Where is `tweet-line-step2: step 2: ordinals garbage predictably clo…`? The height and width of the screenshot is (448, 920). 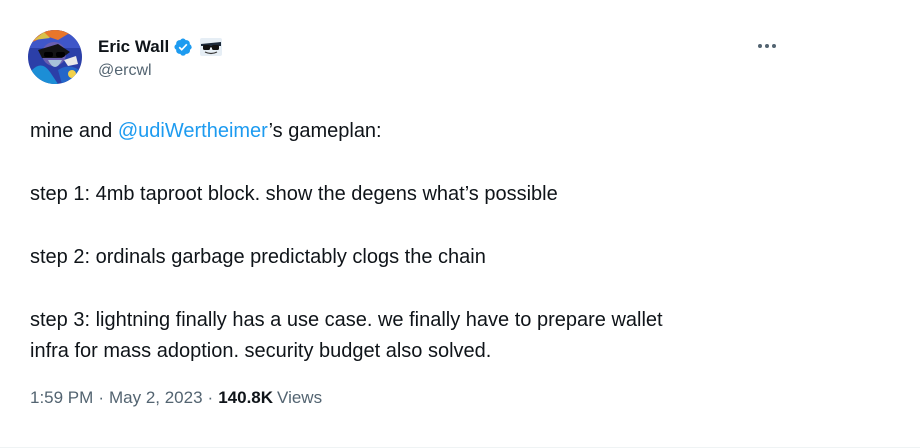
tweet-line-step2: step 2: ordinals garbage predictably clo… is located at coordinates (258, 257).